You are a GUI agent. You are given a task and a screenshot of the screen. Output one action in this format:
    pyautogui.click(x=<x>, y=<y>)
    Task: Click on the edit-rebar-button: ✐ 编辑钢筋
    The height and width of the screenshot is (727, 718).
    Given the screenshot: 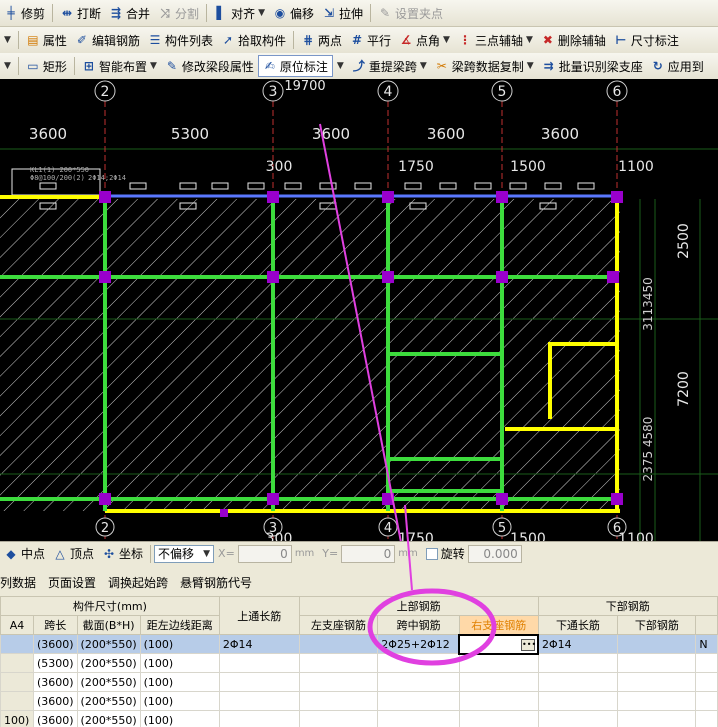 What is the action you would take?
    pyautogui.click(x=107, y=40)
    